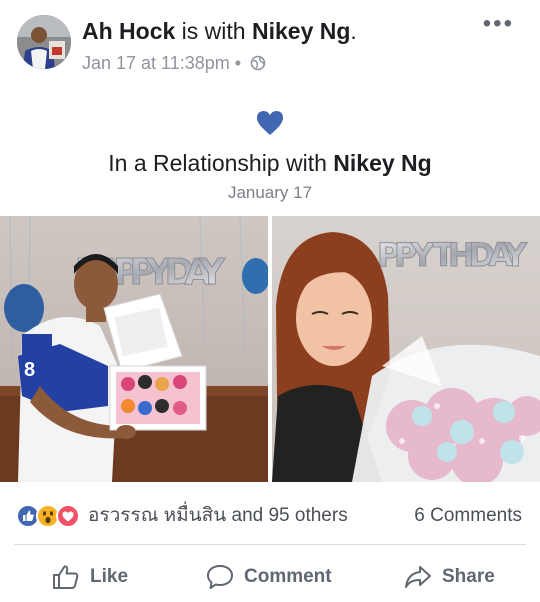  Describe the element at coordinates (66, 577) in the screenshot. I see `thumbs-up-icon` at that location.